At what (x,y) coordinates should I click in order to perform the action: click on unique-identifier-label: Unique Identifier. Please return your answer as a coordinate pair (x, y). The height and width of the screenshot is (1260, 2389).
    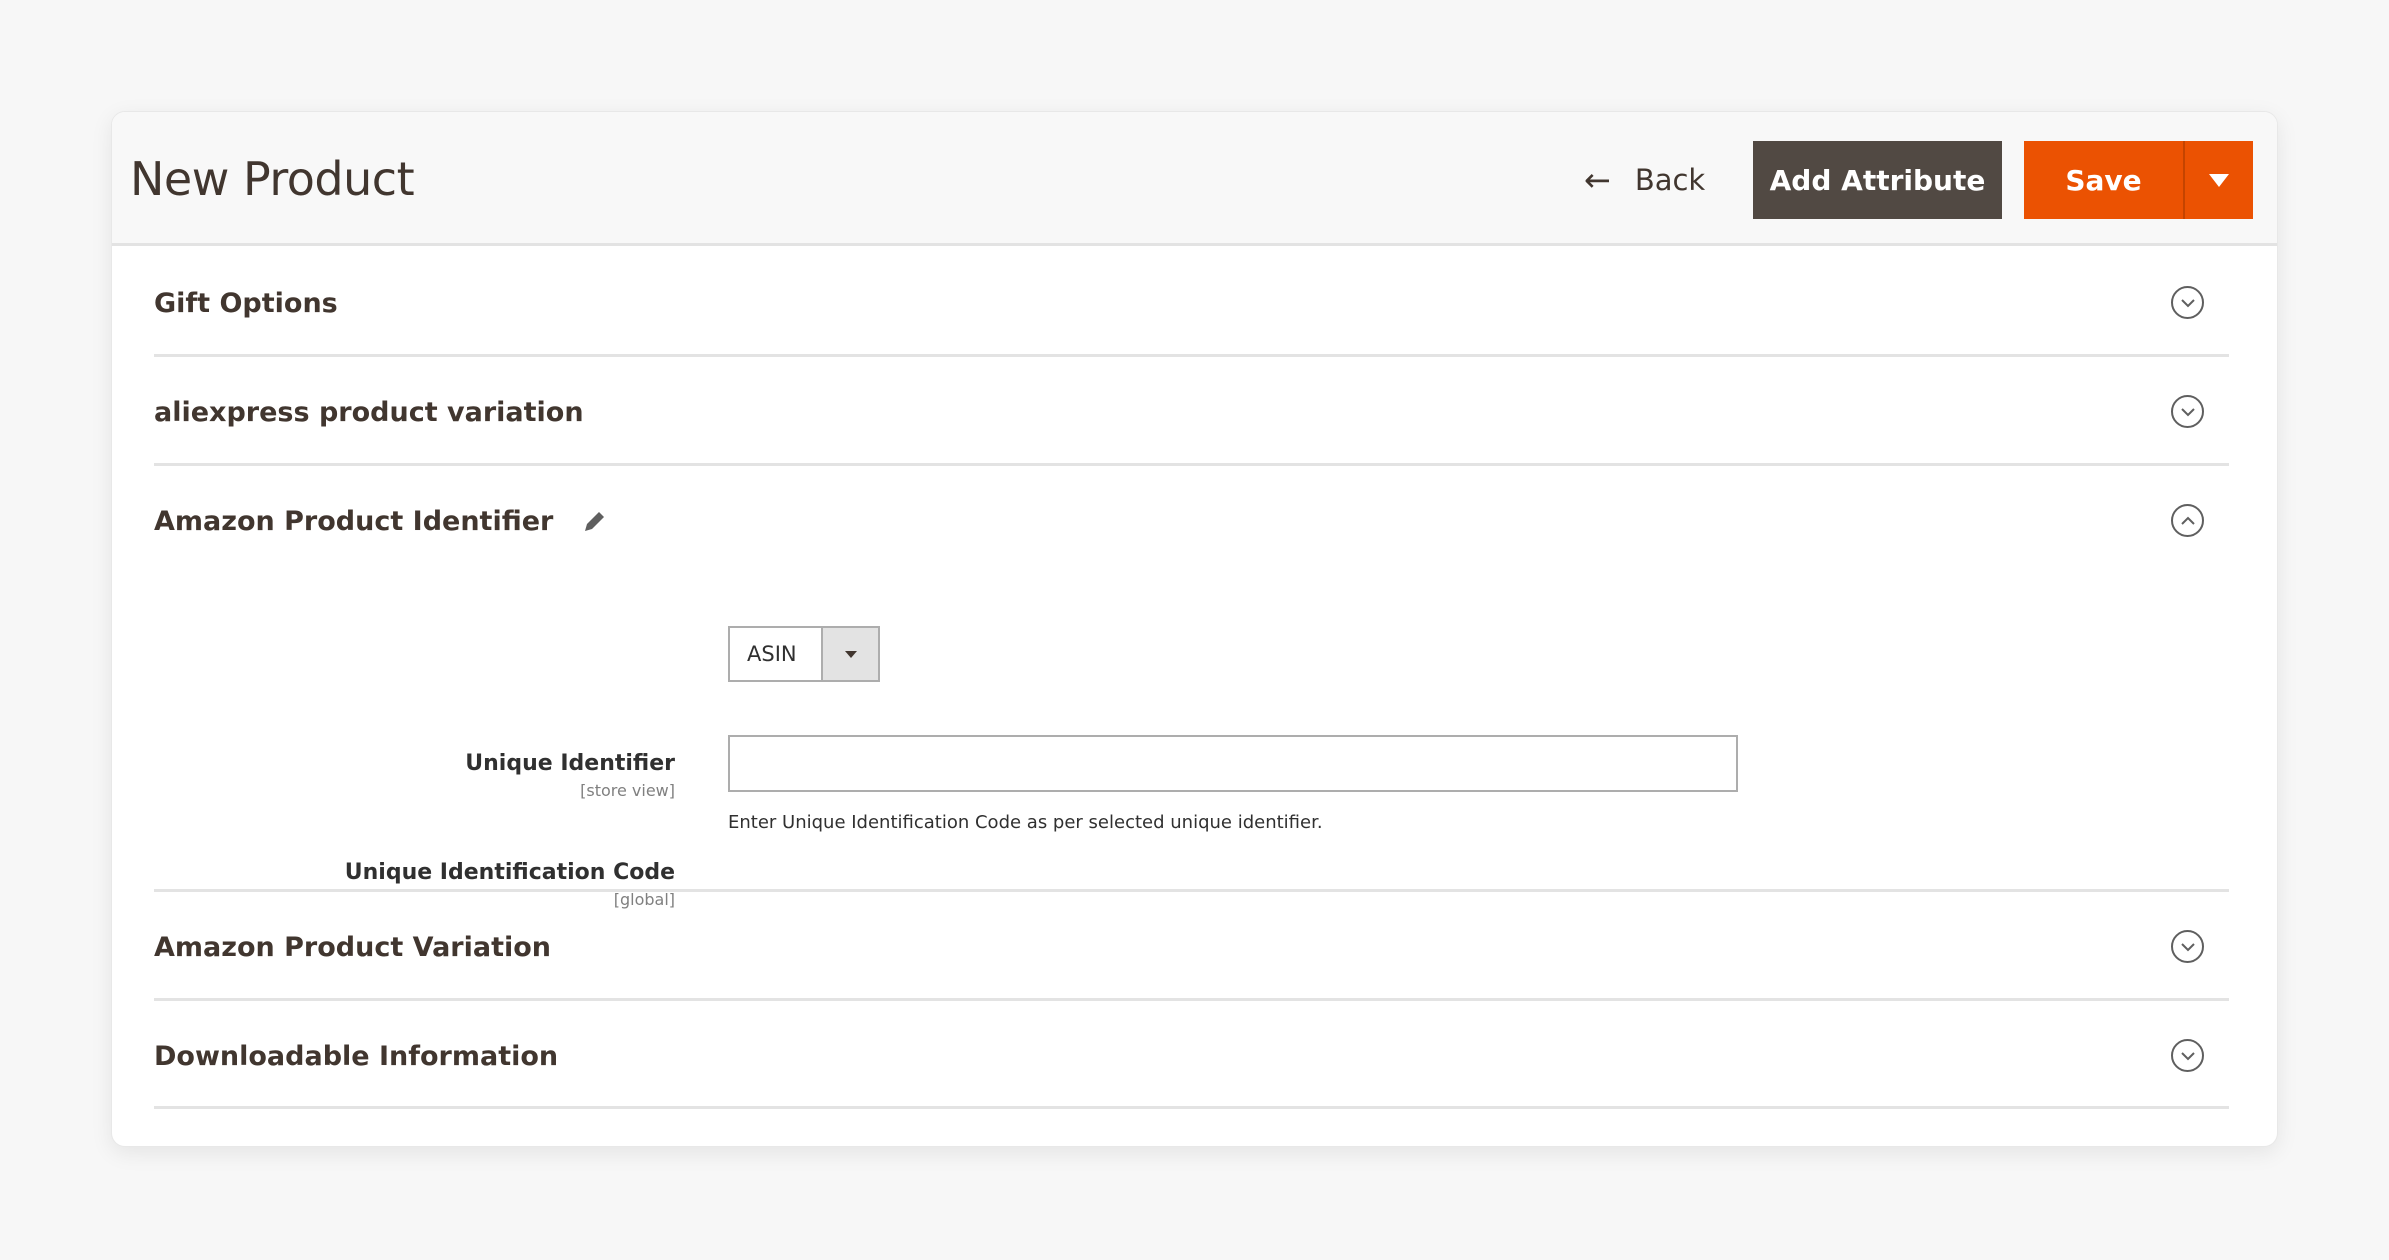
    Looking at the image, I should click on (570, 763).